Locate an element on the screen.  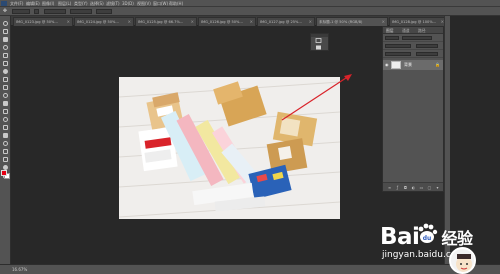
properties-icon is located at coordinates (318, 47).